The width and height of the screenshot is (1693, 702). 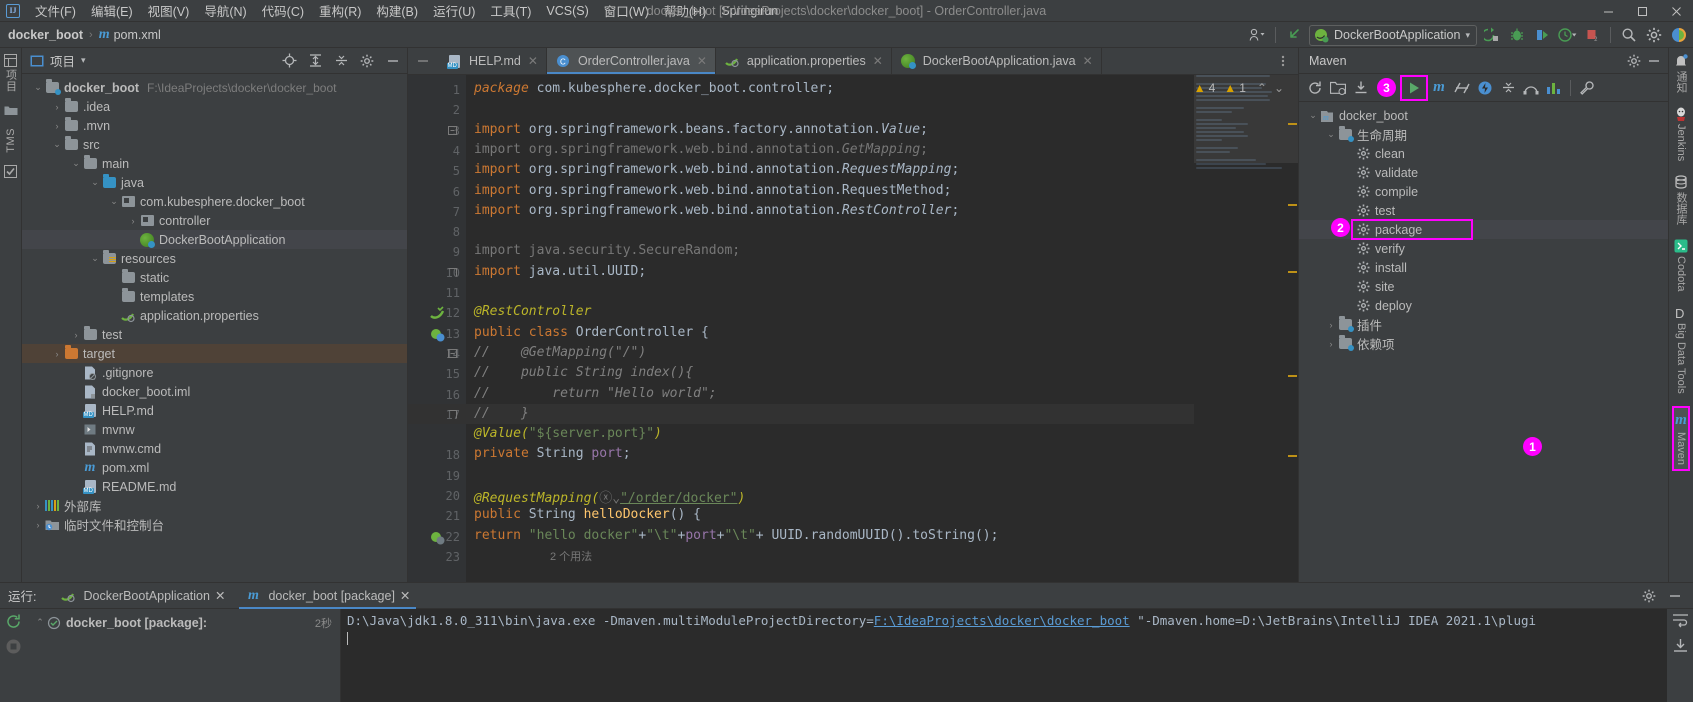 I want to click on show-dependencies-icon, so click(x=1531, y=88).